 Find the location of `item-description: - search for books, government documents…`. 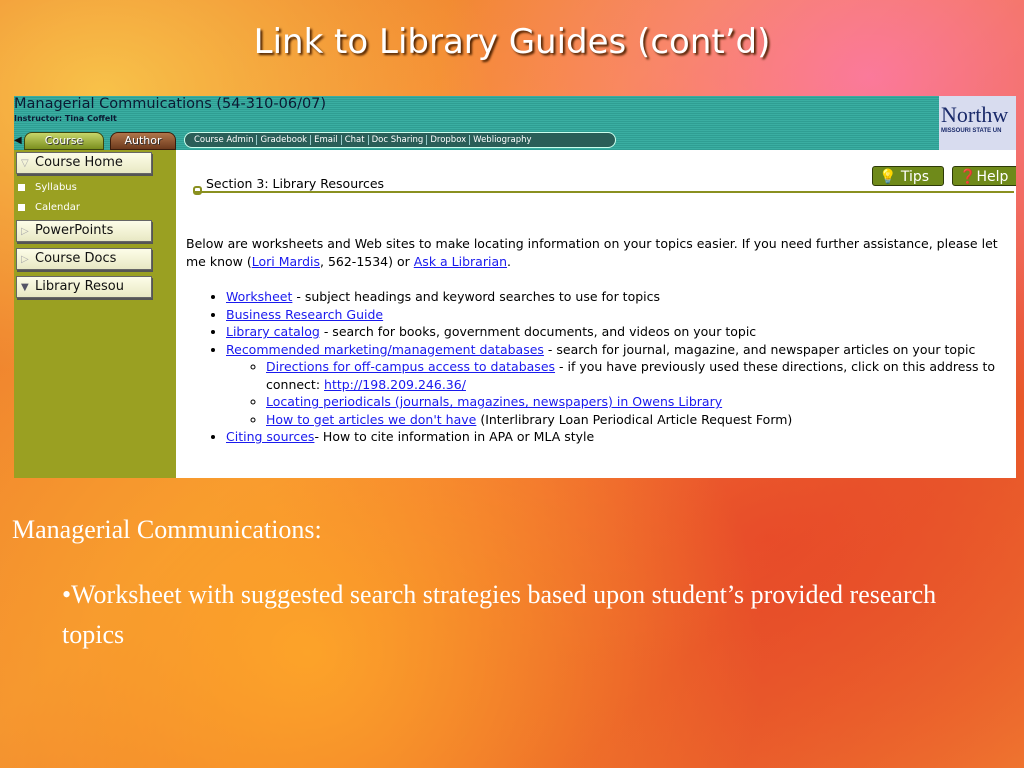

item-description: - search for books, government documents… is located at coordinates (538, 331).